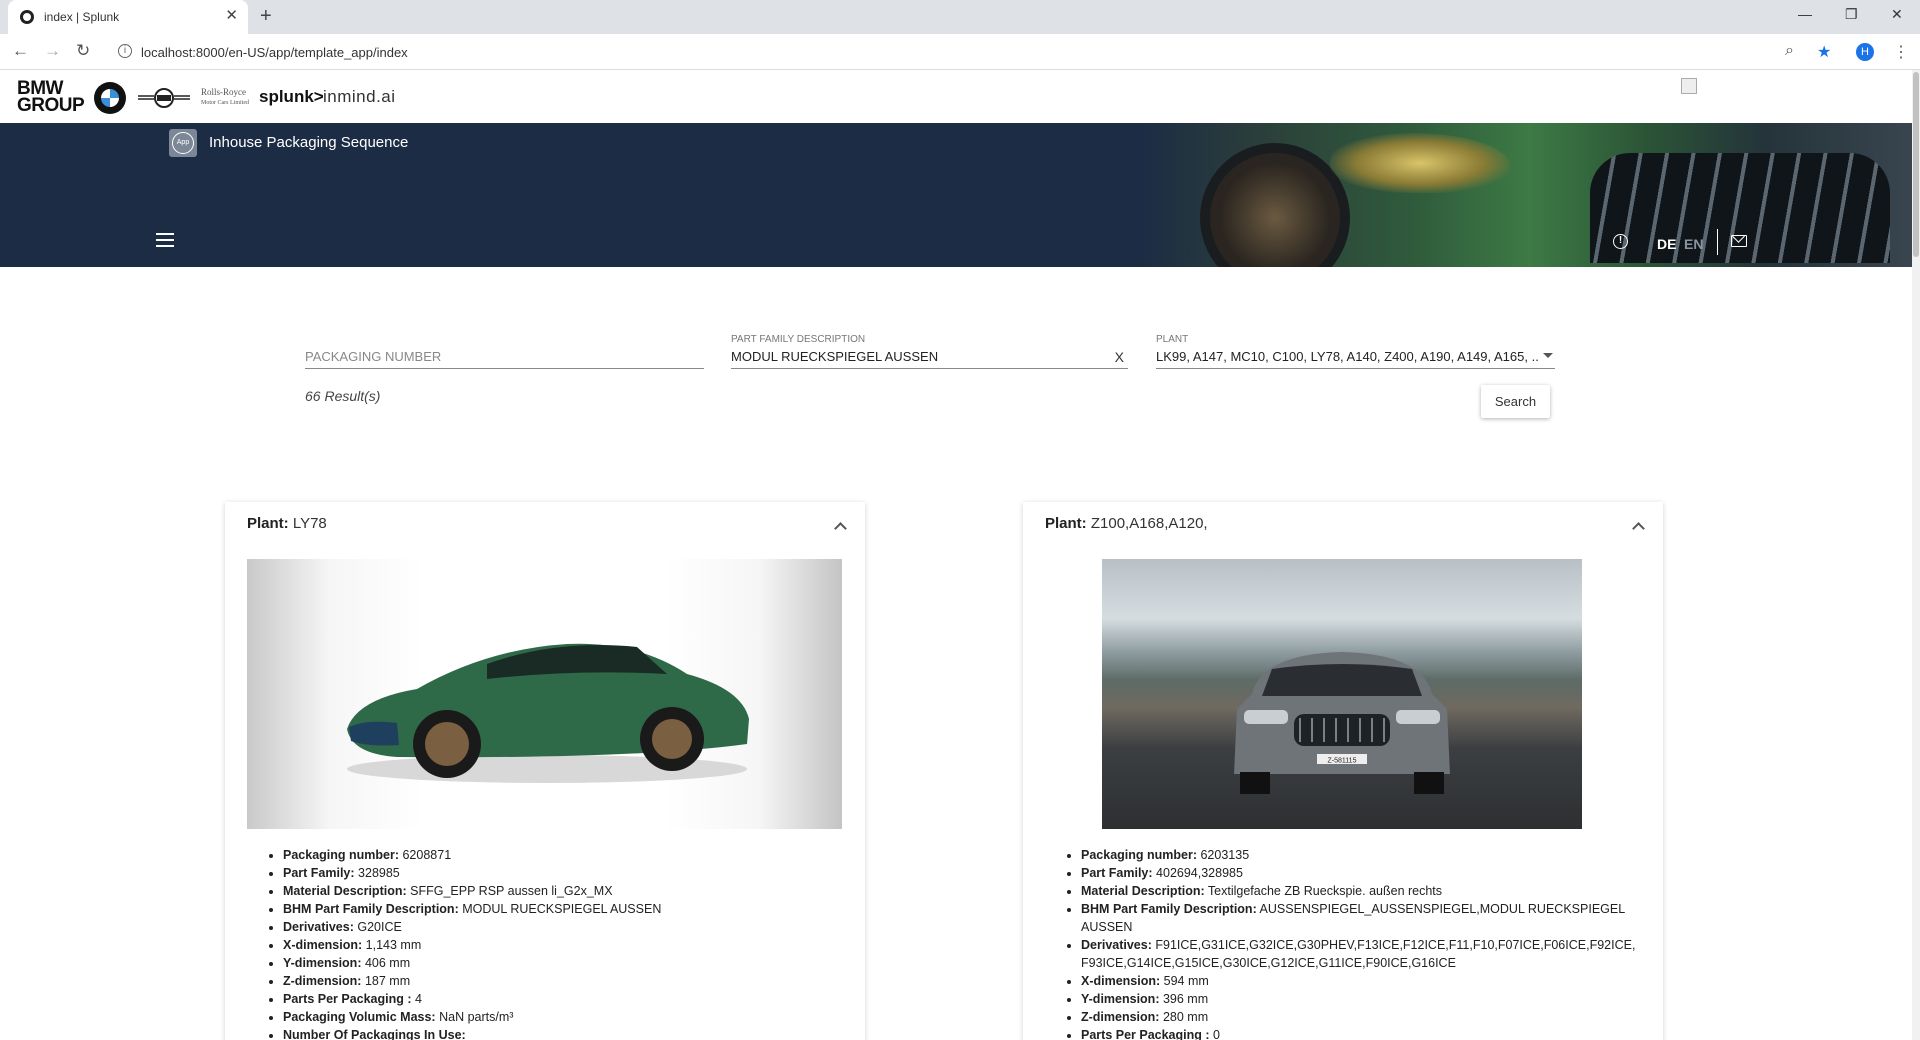 The image size is (1920, 1040). I want to click on detail-item: Packaging Volumic Mass: NaN parts/m³, so click(563, 1017).